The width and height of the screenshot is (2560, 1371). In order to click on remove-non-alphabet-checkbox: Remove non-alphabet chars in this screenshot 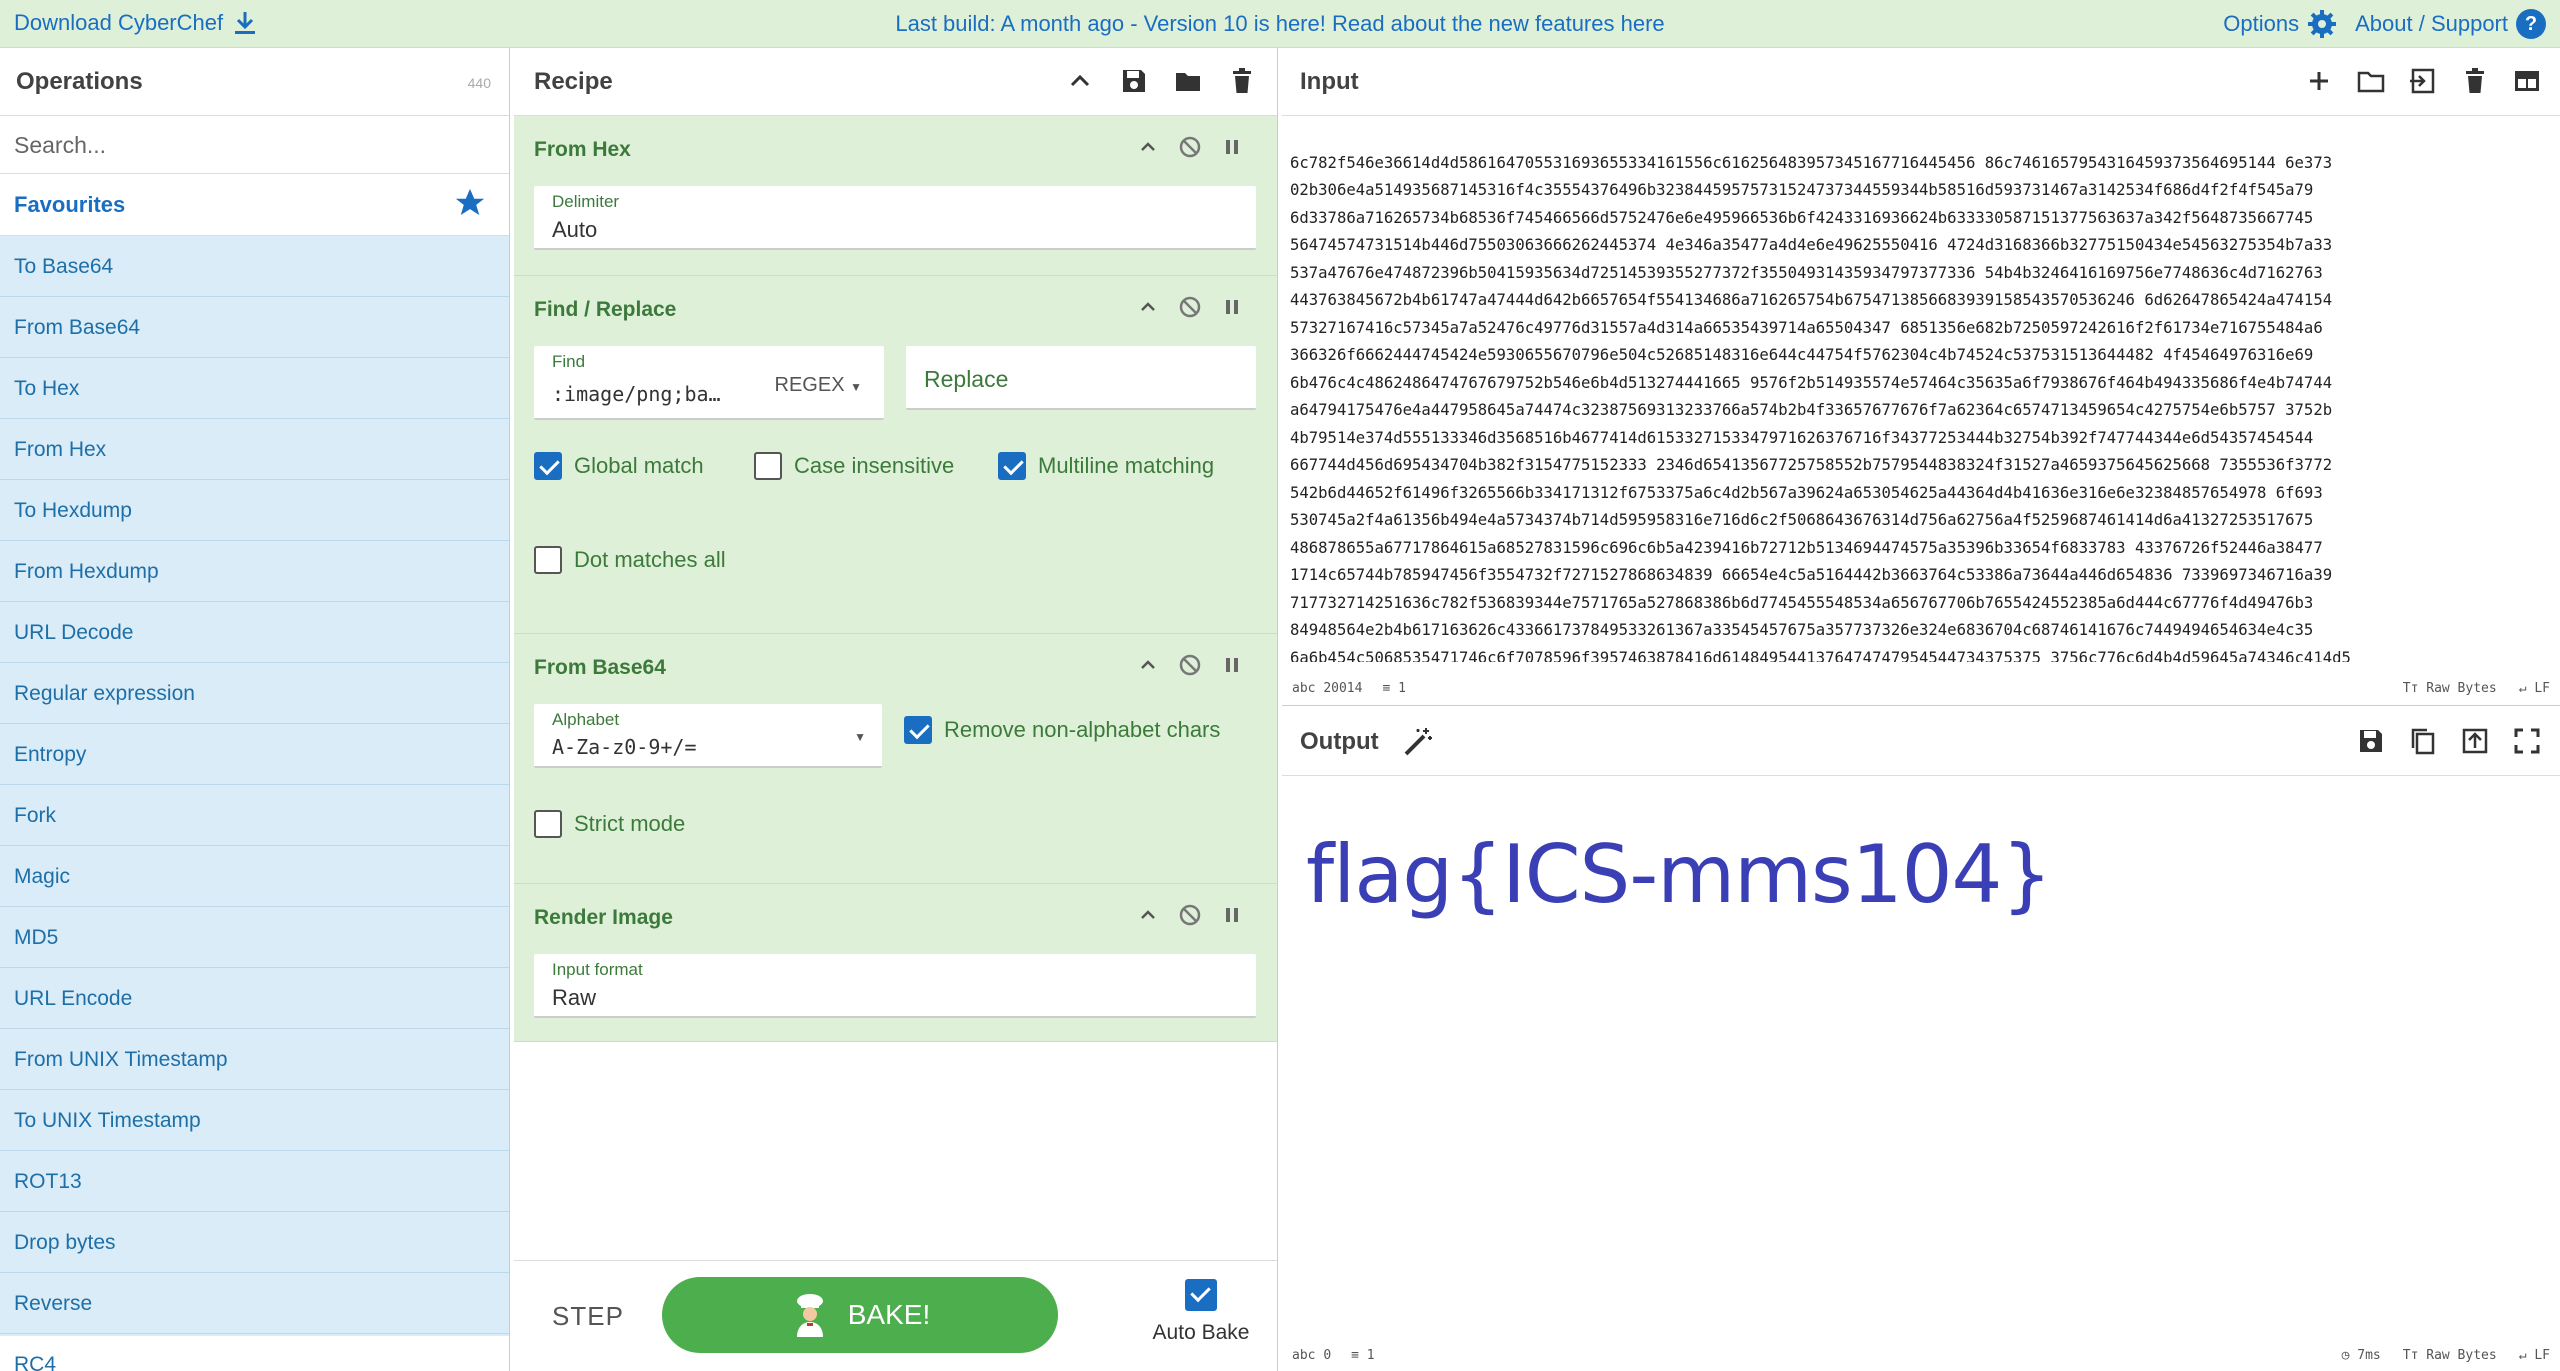, I will do `click(1062, 730)`.